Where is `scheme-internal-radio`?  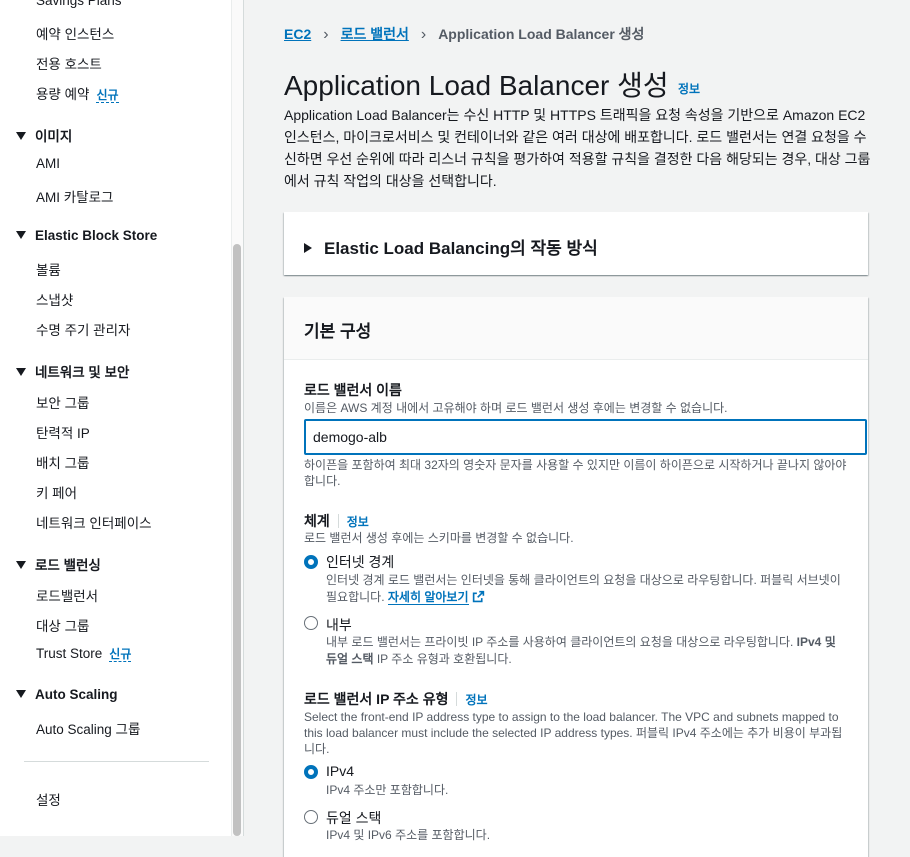
scheme-internal-radio is located at coordinates (311, 623).